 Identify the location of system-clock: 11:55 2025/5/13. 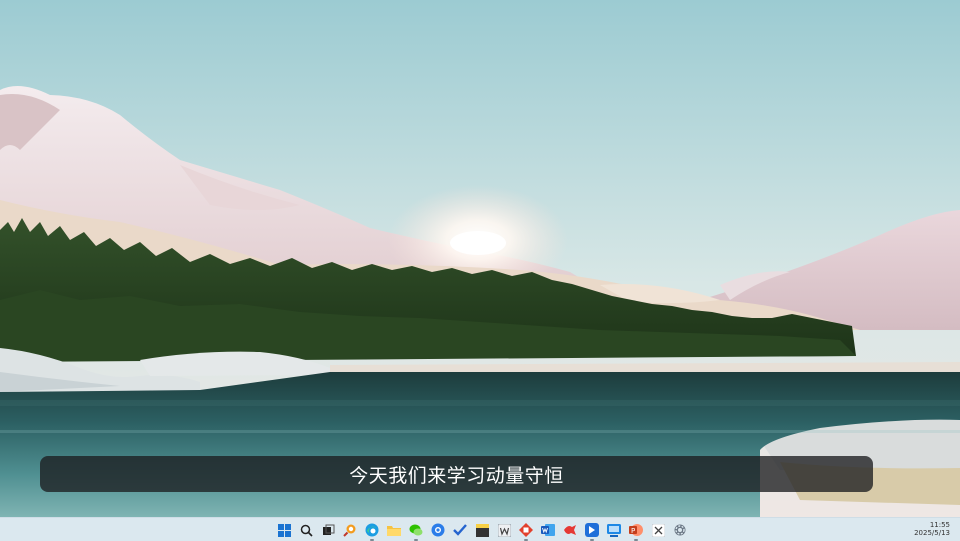
(932, 529).